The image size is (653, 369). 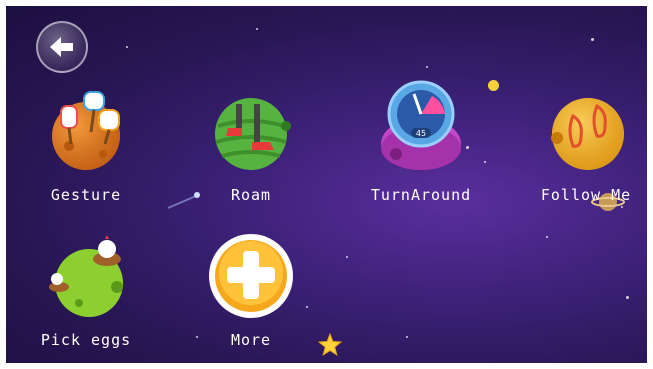 I want to click on app-pick-eggs: Pick eggs, so click(x=86, y=293).